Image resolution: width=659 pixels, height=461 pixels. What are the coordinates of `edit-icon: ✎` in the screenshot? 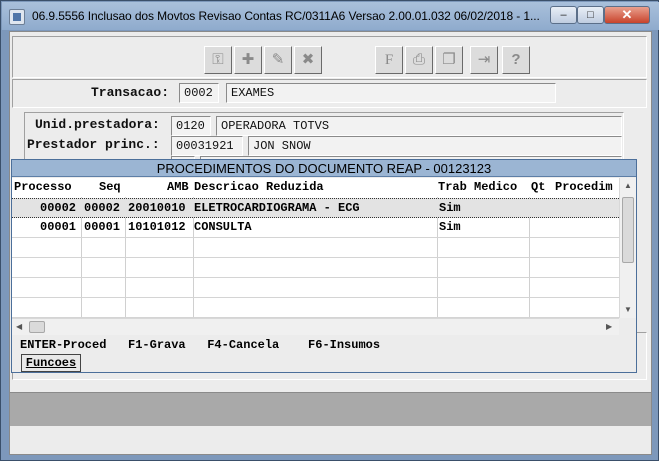 It's located at (278, 60).